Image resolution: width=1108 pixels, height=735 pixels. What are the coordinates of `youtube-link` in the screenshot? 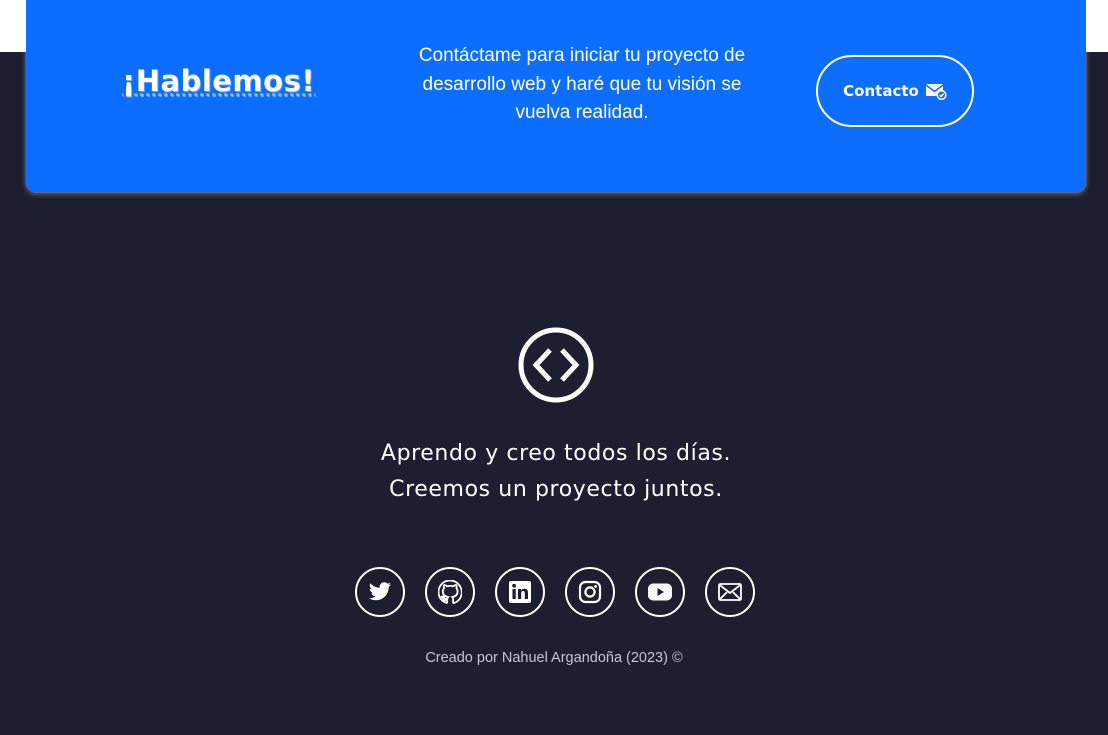 It's located at (660, 592).